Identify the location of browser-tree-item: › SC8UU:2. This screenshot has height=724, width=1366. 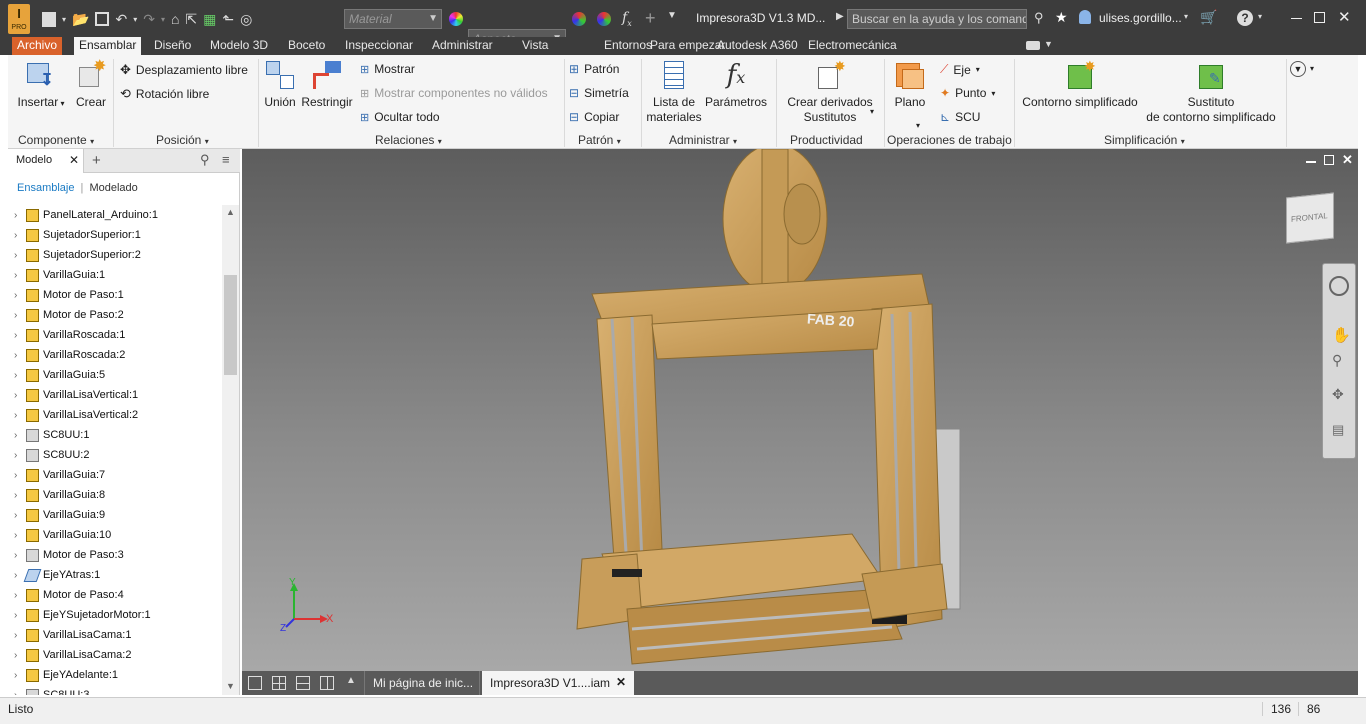
(115, 455).